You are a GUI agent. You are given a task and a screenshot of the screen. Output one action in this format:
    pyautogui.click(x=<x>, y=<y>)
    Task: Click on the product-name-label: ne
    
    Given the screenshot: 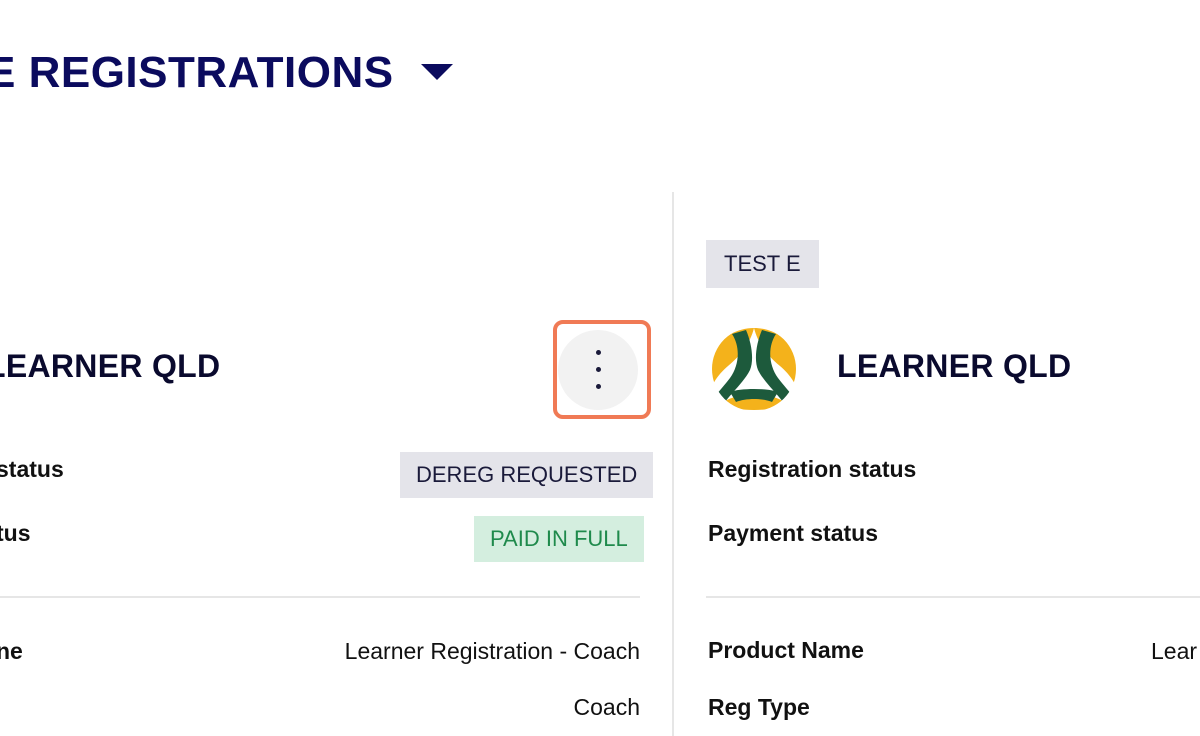 What is the action you would take?
    pyautogui.click(x=11, y=651)
    